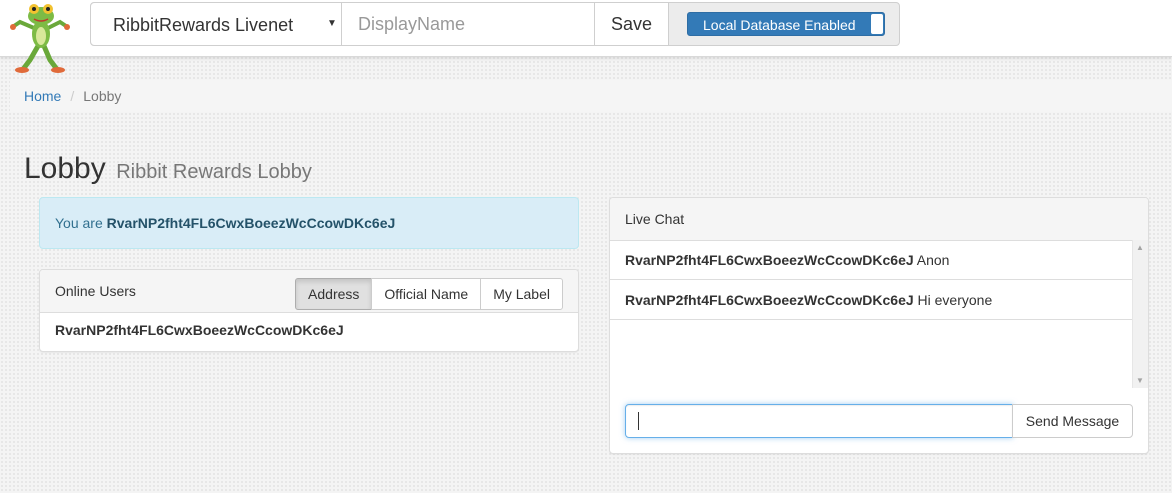 The height and width of the screenshot is (493, 1172). What do you see at coordinates (655, 219) in the screenshot?
I see `live-chat-title: Live Chat` at bounding box center [655, 219].